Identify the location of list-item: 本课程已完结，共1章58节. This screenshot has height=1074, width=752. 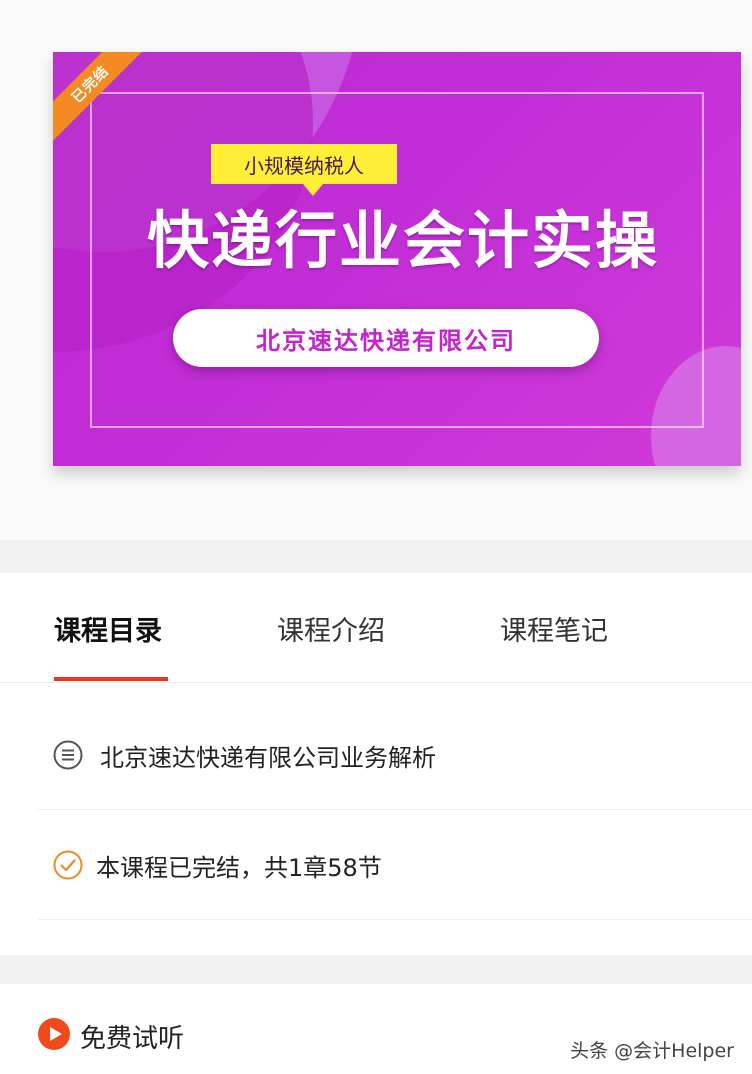
(376, 865).